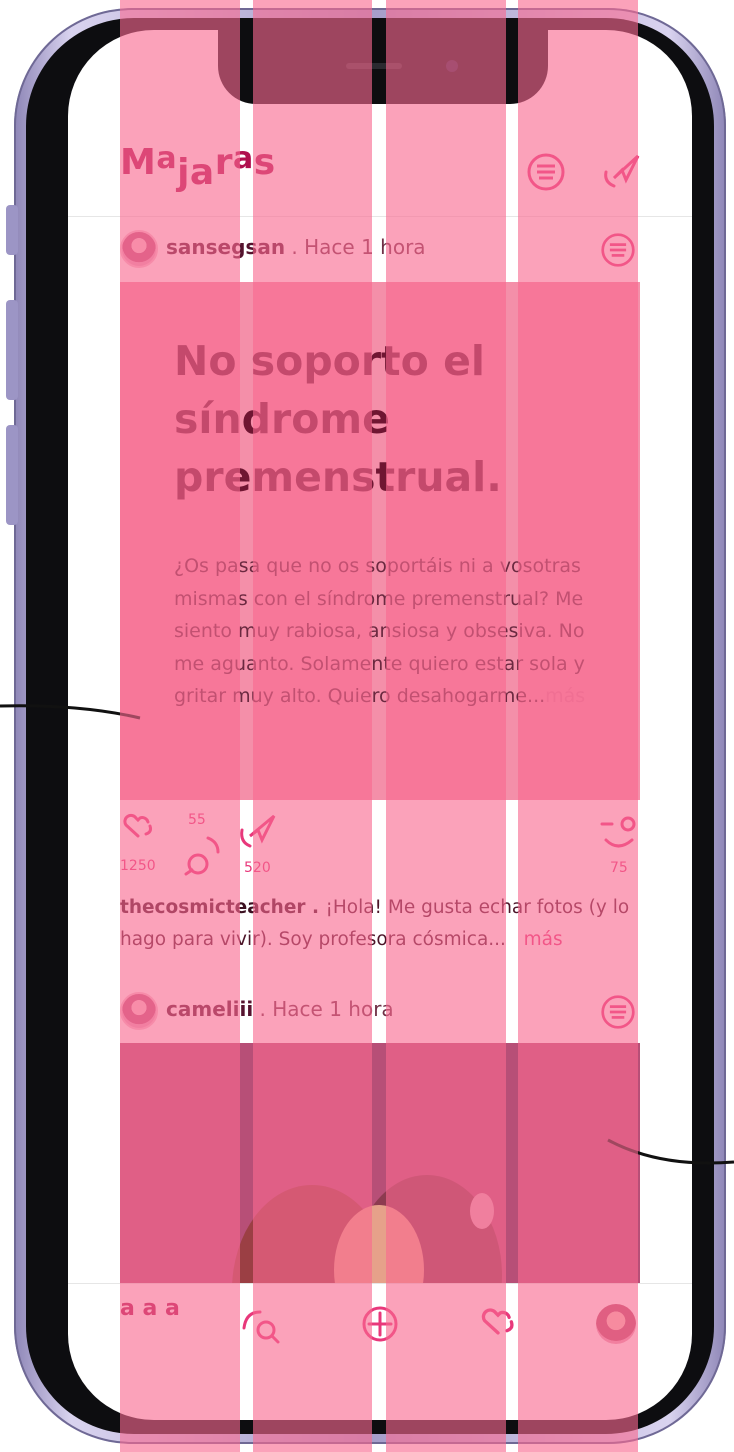 The height and width of the screenshot is (1452, 734). Describe the element at coordinates (12, 350) in the screenshot. I see `volume-up-button` at that location.